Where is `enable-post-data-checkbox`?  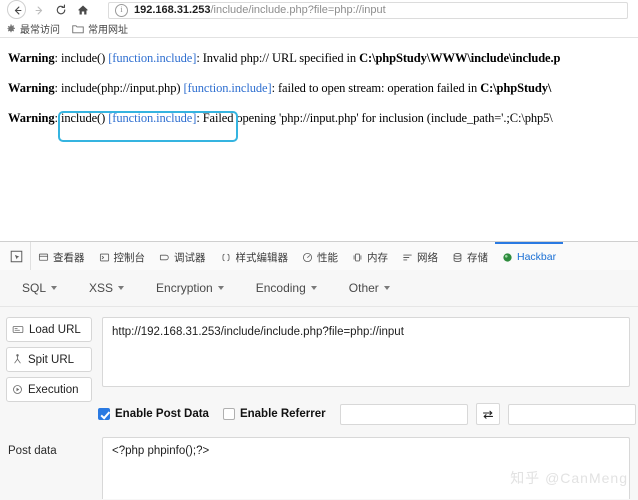 enable-post-data-checkbox is located at coordinates (104, 414).